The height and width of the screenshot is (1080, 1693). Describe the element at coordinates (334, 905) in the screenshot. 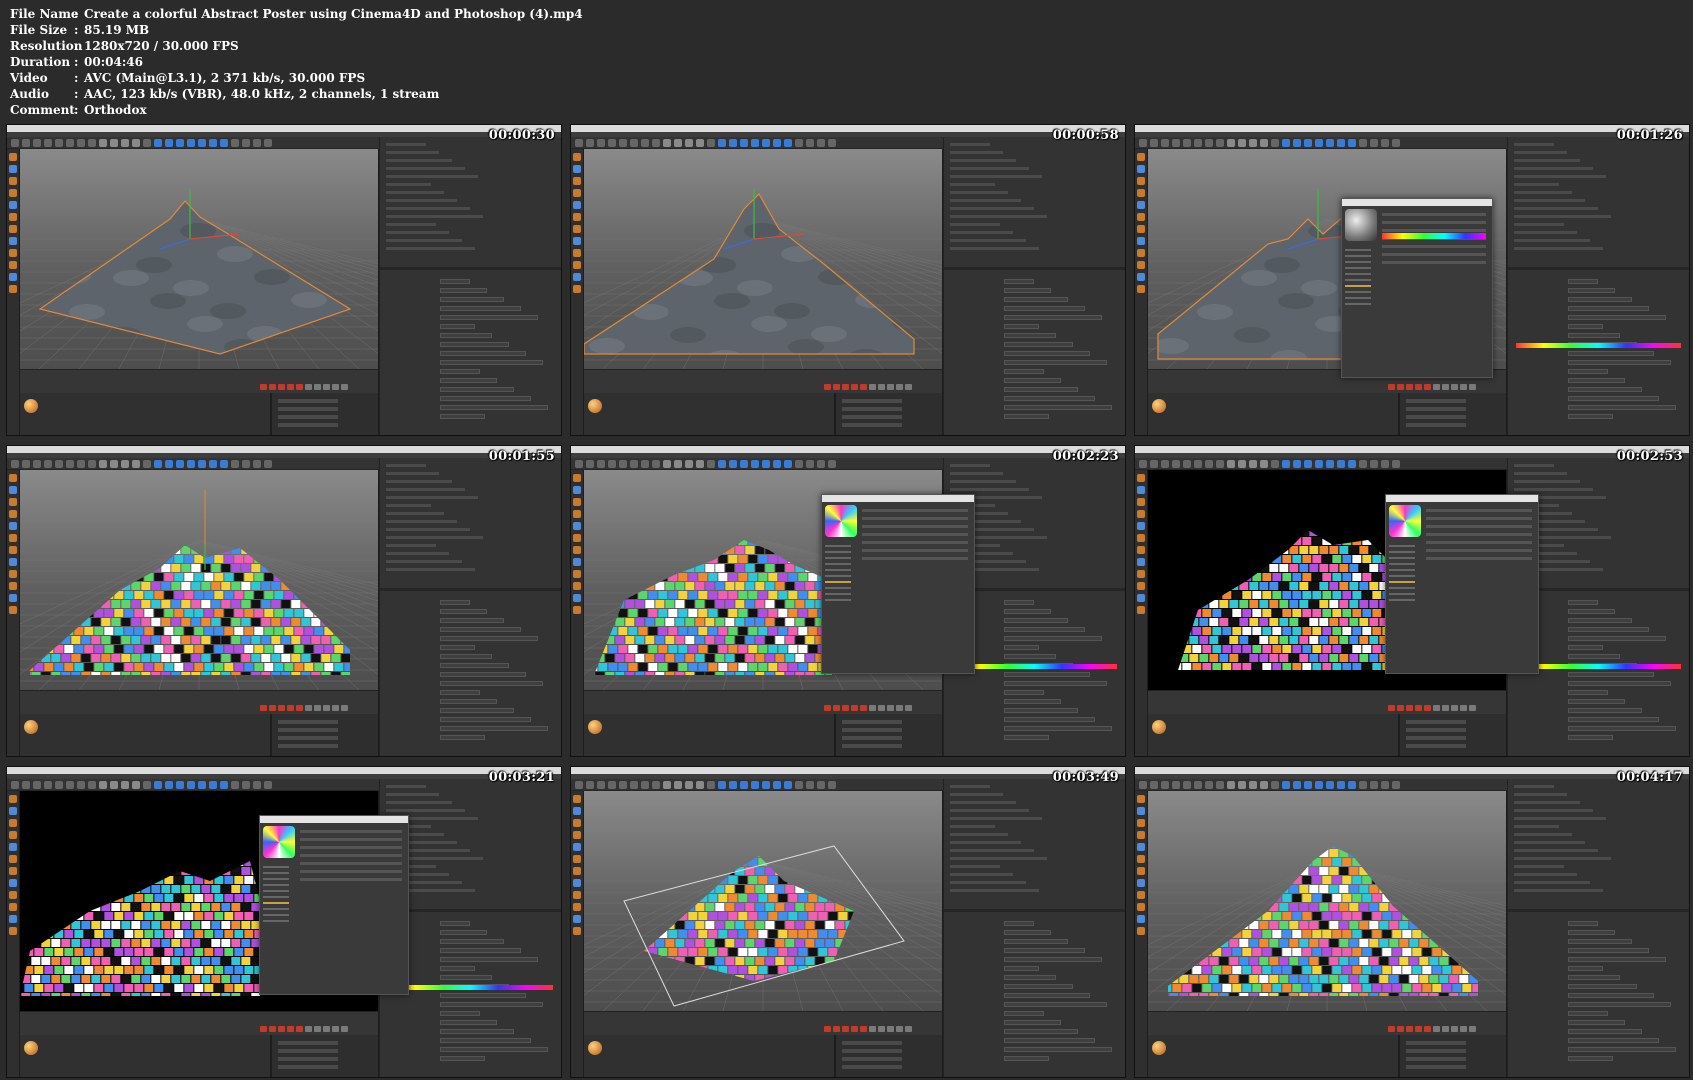

I see `material-editor-window` at that location.